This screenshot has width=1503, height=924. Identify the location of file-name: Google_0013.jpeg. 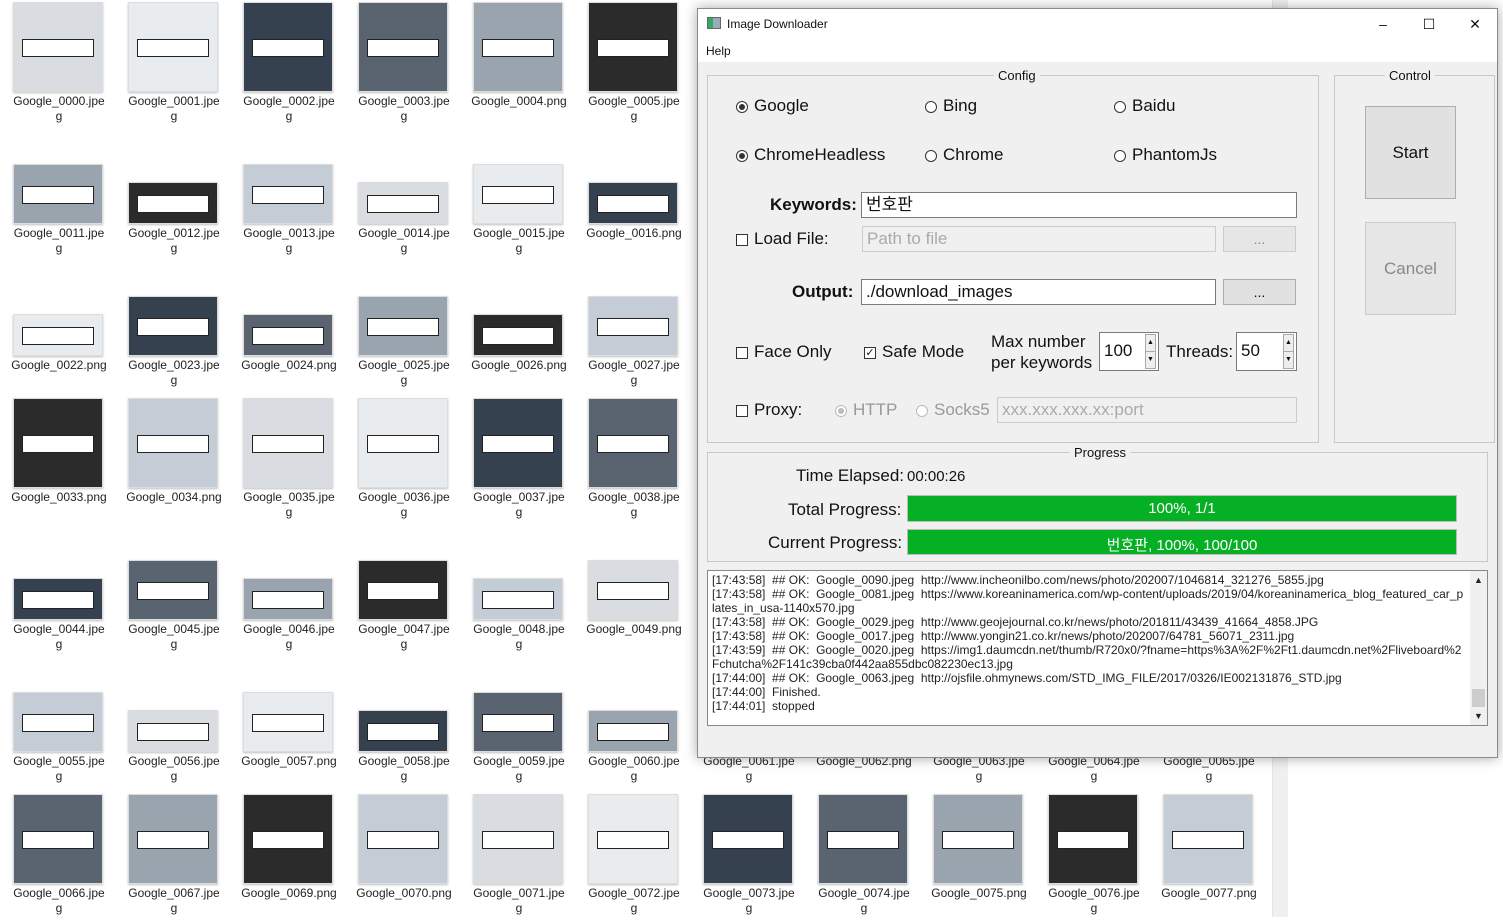
(289, 240).